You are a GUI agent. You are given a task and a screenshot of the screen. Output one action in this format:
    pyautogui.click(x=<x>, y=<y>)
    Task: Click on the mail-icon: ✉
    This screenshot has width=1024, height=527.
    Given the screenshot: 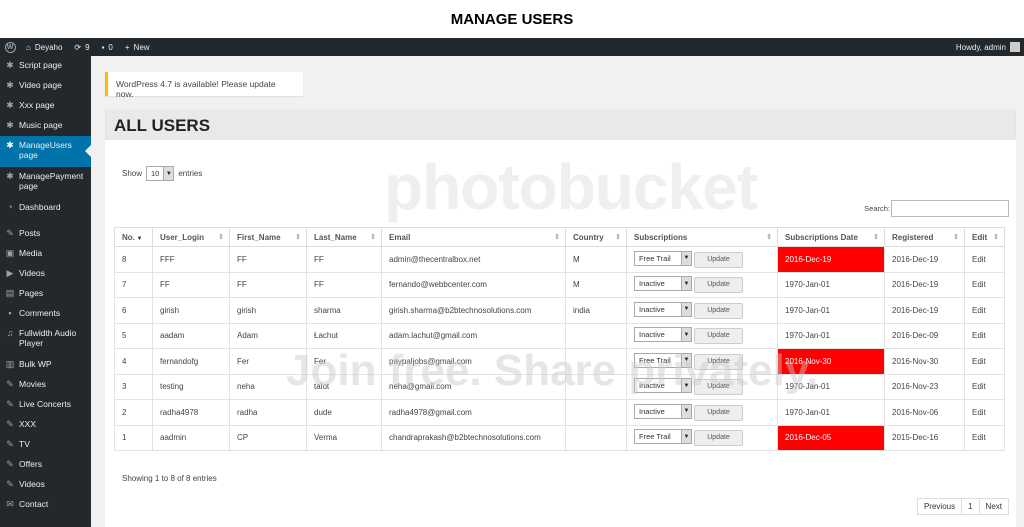 What is the action you would take?
    pyautogui.click(x=10, y=504)
    